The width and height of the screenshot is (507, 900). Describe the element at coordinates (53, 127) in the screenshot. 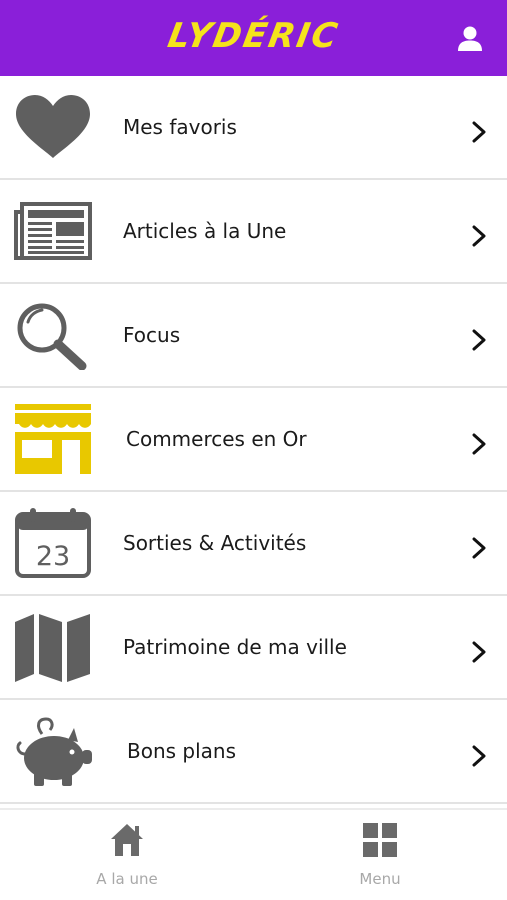

I see `heart-icon` at that location.